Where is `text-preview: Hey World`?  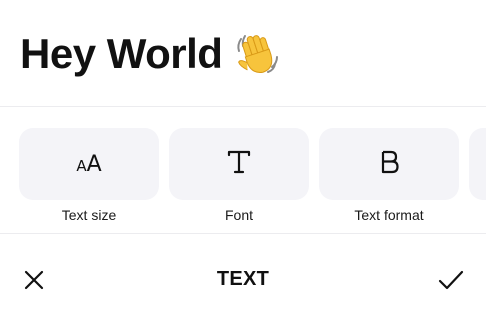
text-preview: Hey World is located at coordinates (151, 54).